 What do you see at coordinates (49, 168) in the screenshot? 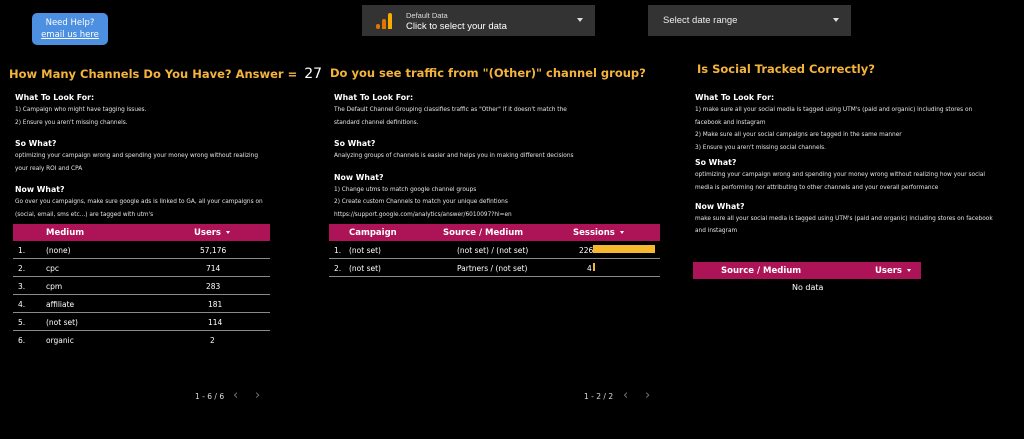
I see `so-what-line: your realy ROI and CPA` at bounding box center [49, 168].